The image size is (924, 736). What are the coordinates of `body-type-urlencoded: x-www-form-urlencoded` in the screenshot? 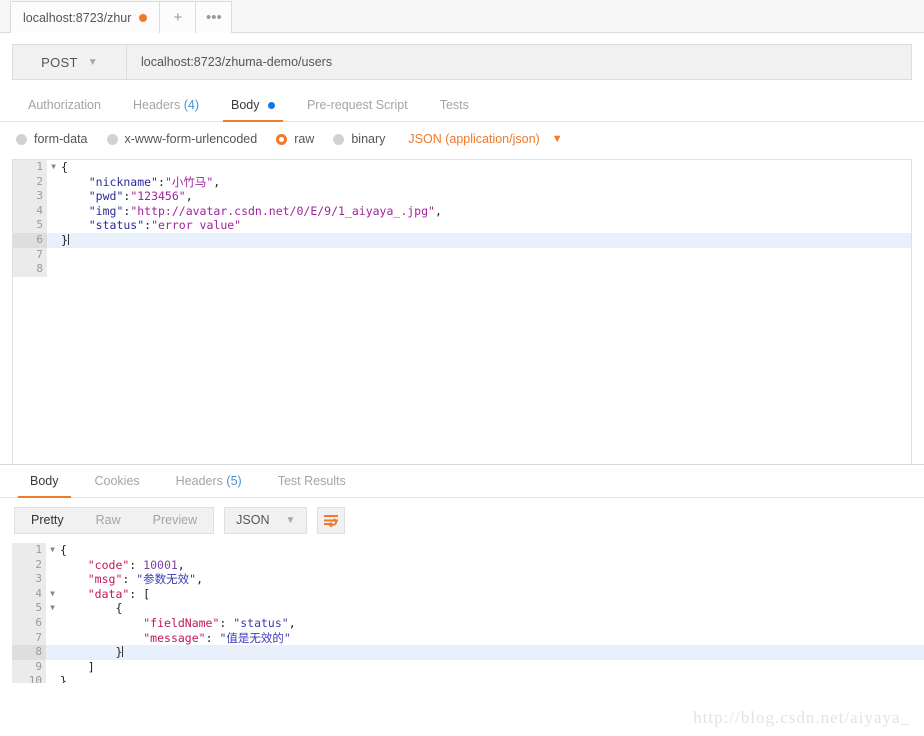 It's located at (182, 139).